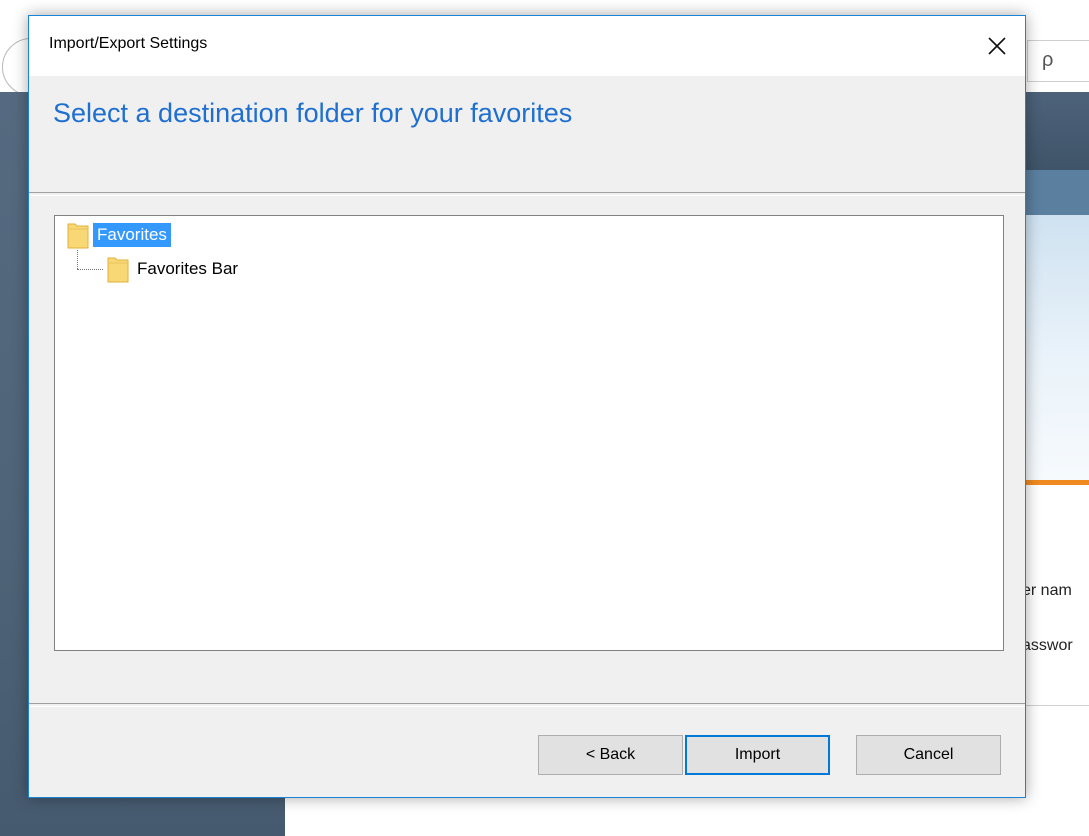 The image size is (1089, 836). Describe the element at coordinates (527, 705) in the screenshot. I see `footer-separator` at that location.